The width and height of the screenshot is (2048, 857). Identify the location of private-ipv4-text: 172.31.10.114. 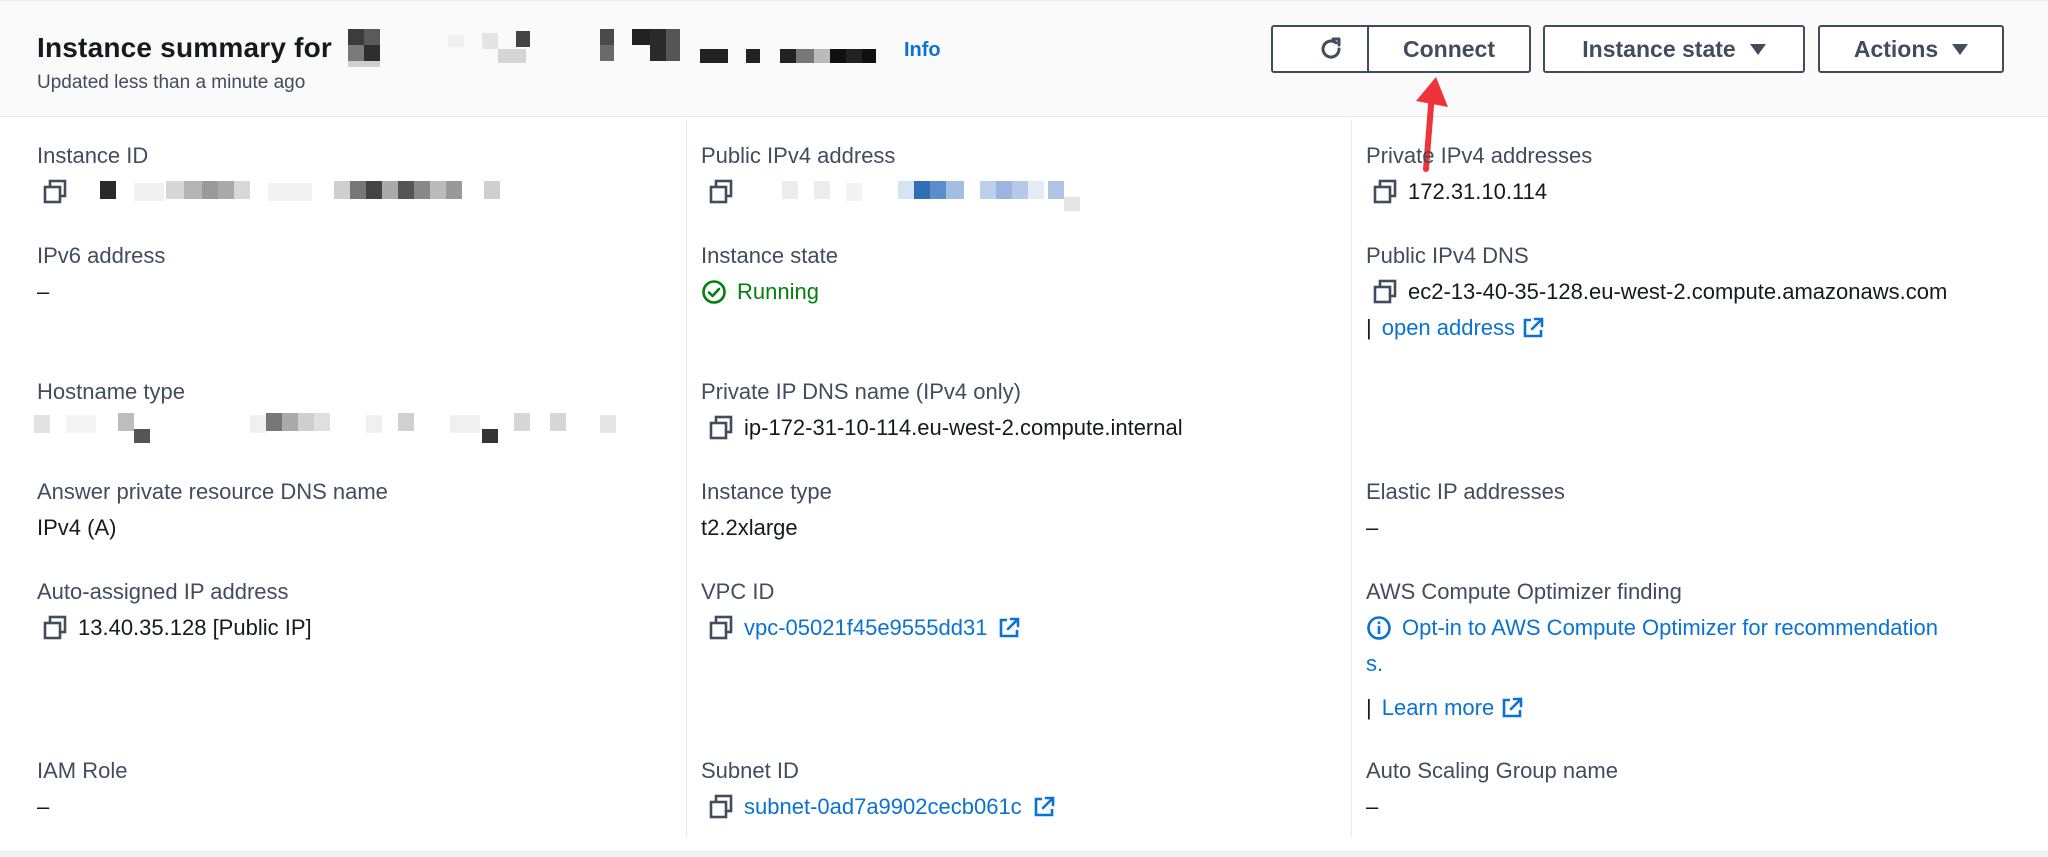
(1478, 191).